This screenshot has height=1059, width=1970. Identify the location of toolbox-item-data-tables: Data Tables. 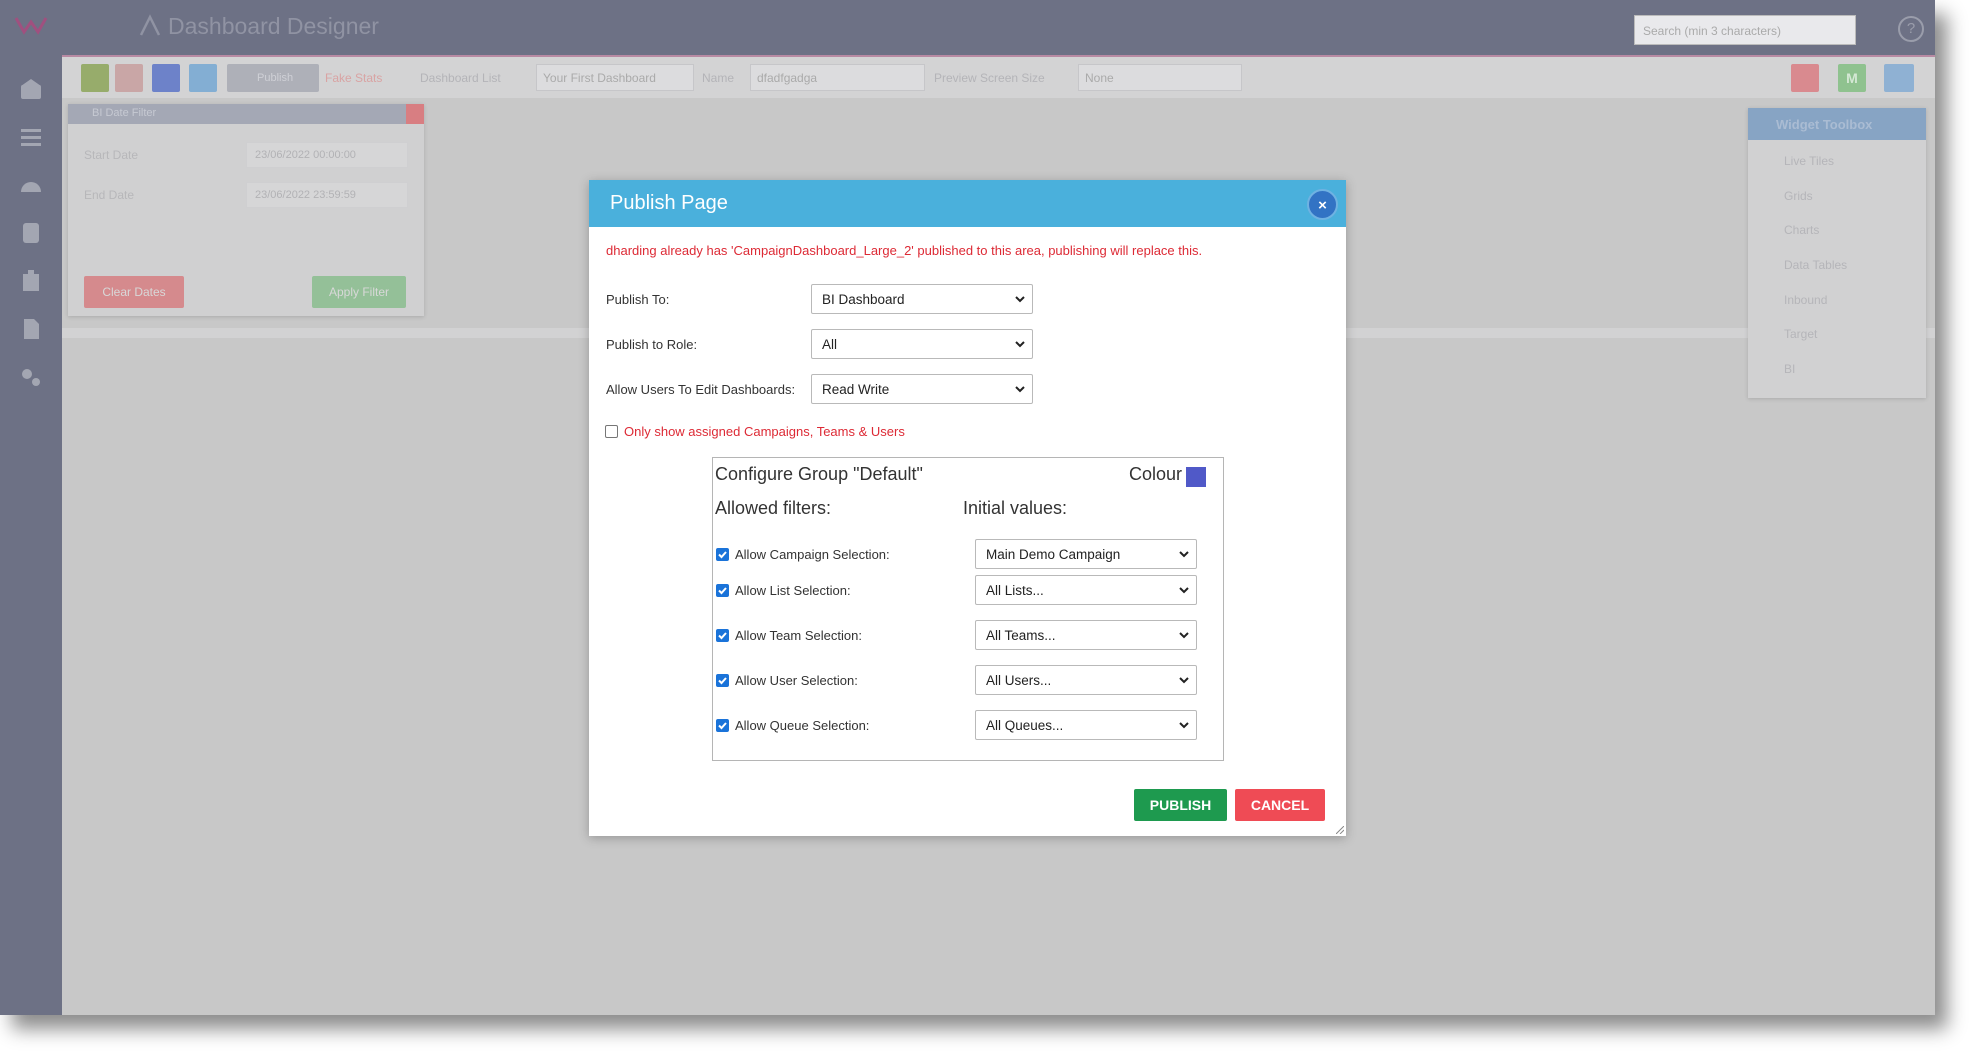
(1815, 265).